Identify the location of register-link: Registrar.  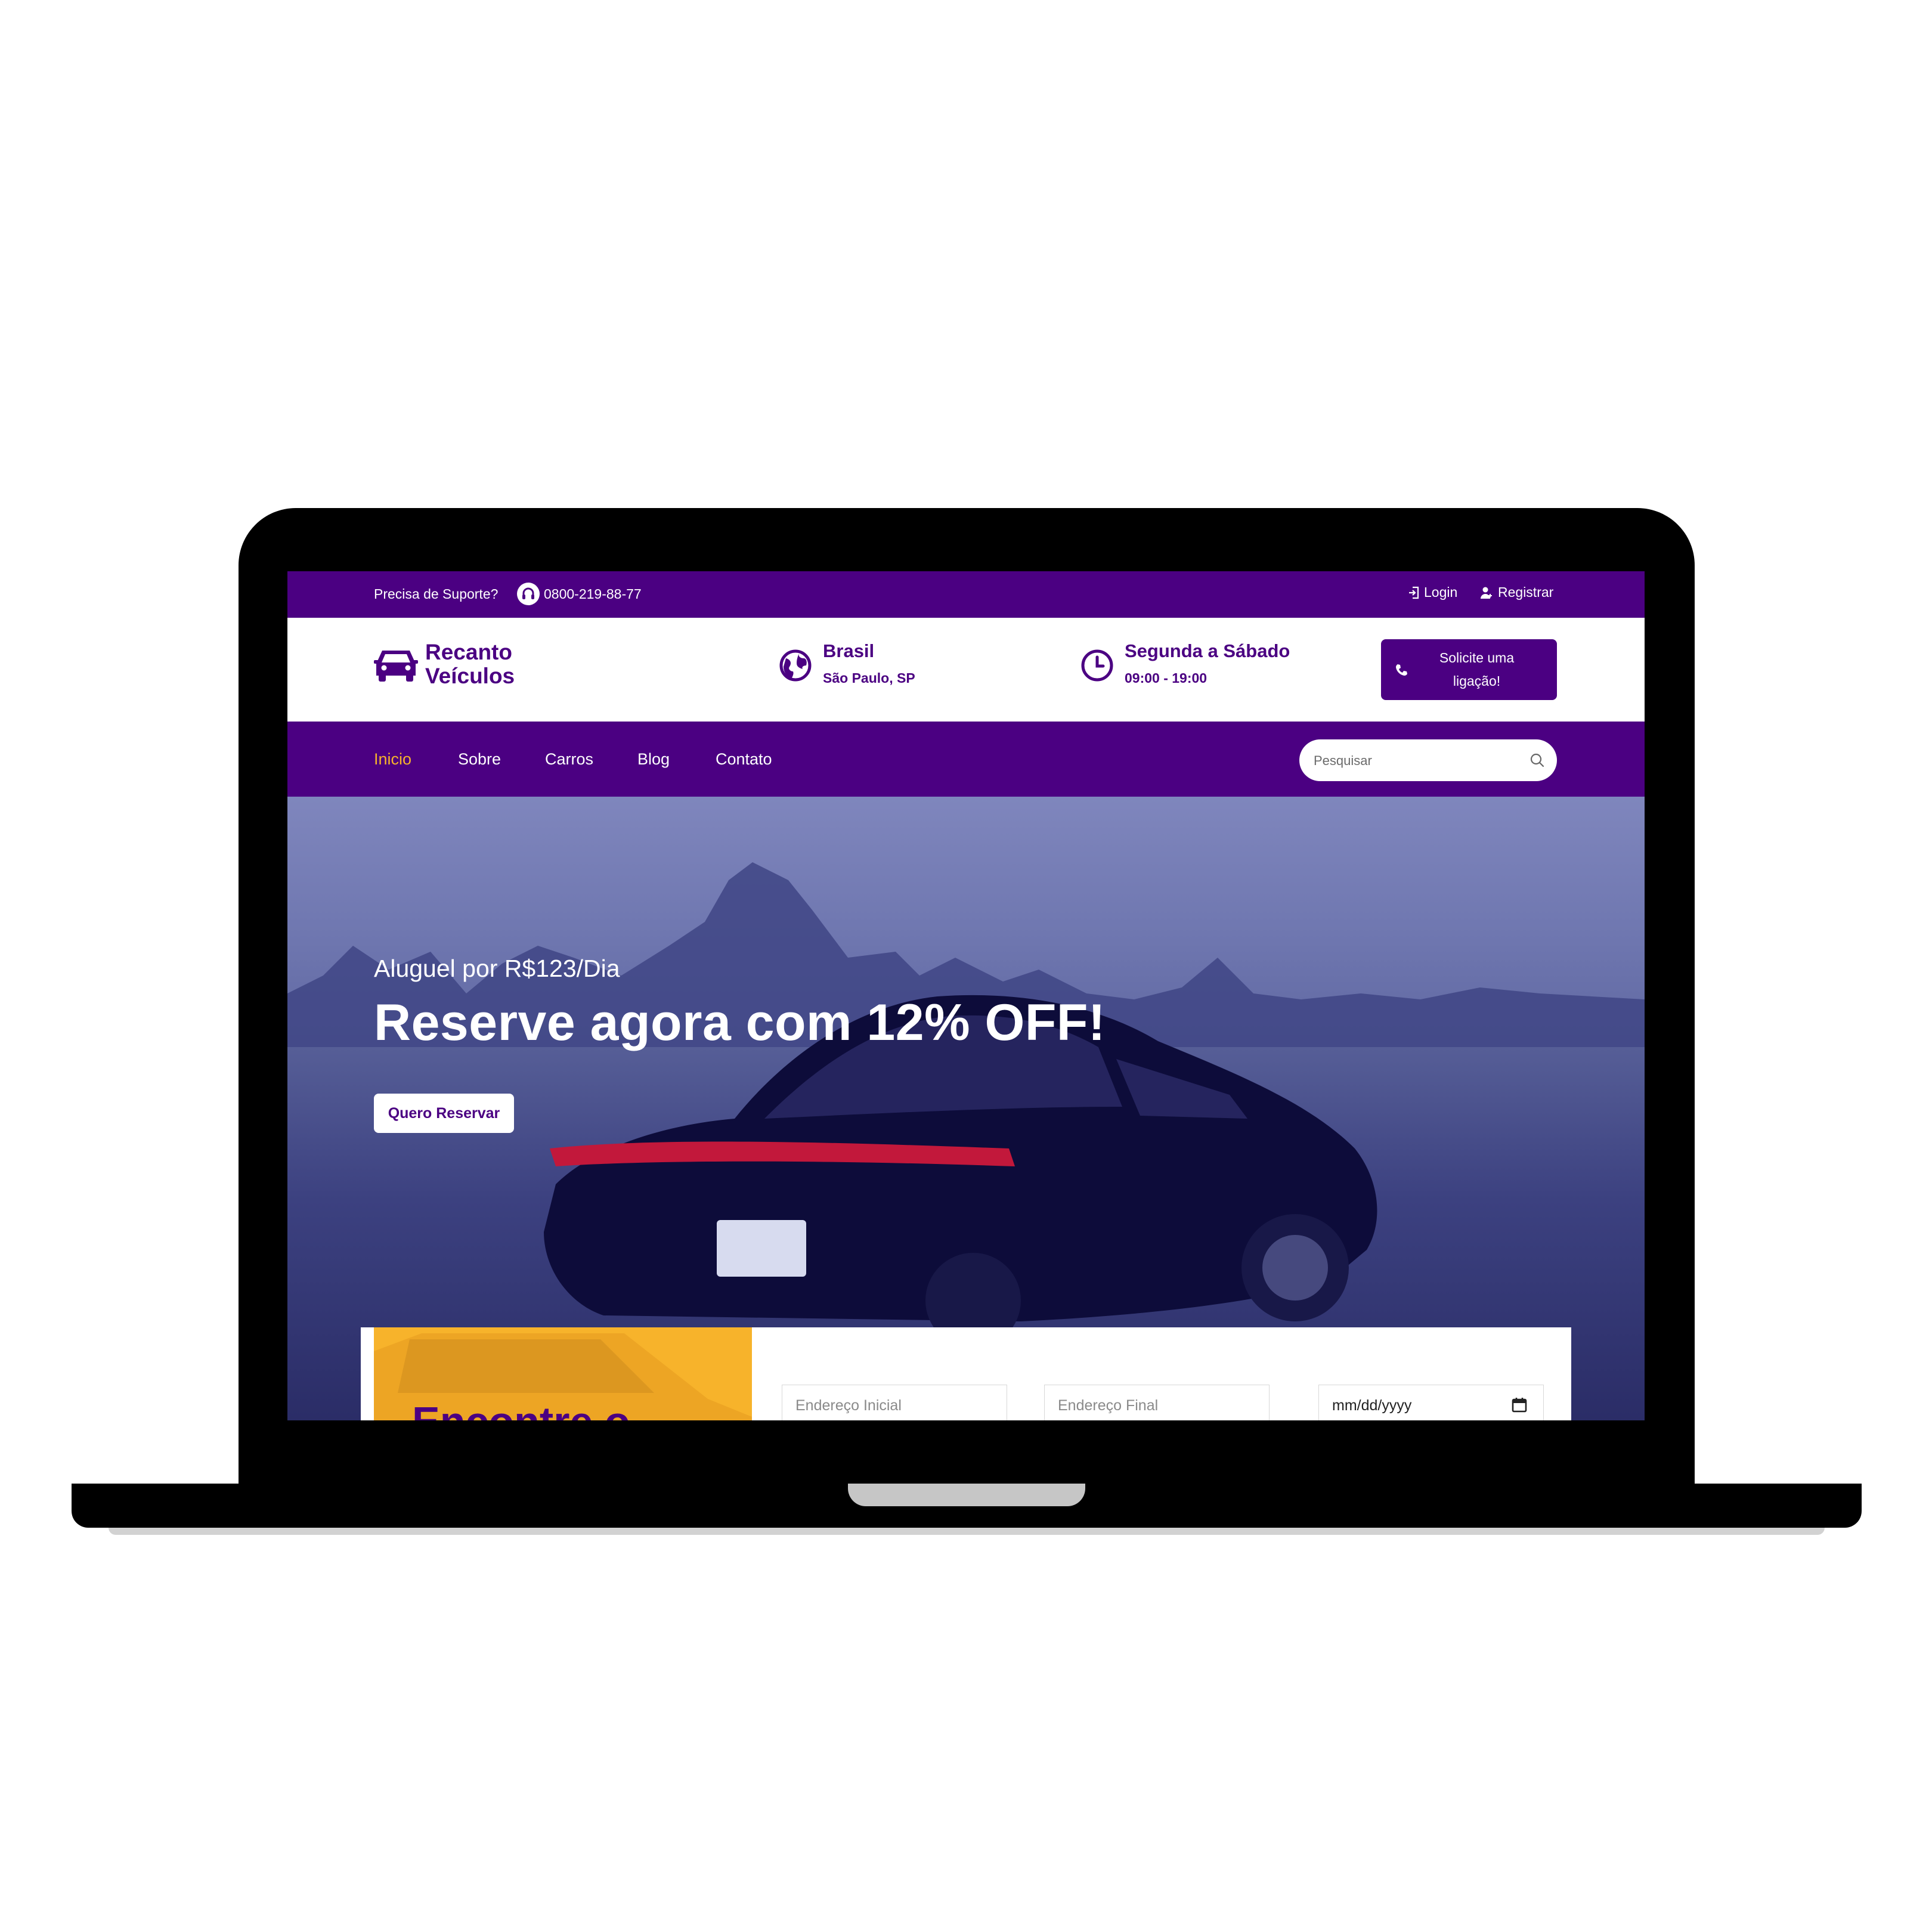
(1516, 592).